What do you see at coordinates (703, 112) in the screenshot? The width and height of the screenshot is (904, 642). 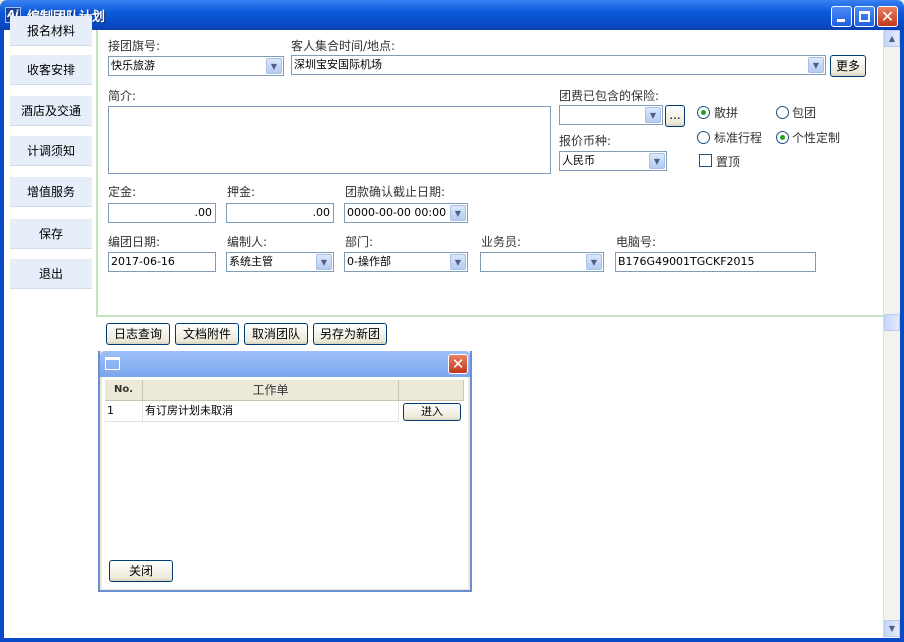 I see `radio-loose` at bounding box center [703, 112].